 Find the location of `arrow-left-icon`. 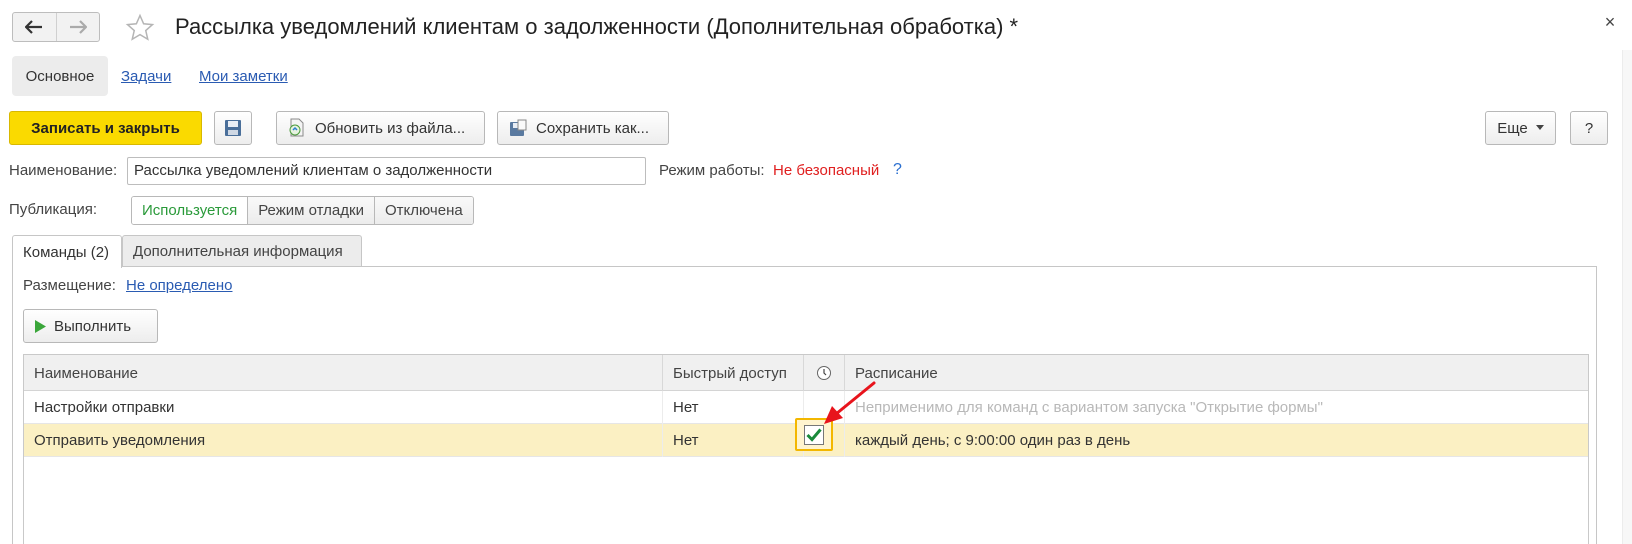

arrow-left-icon is located at coordinates (34, 27).